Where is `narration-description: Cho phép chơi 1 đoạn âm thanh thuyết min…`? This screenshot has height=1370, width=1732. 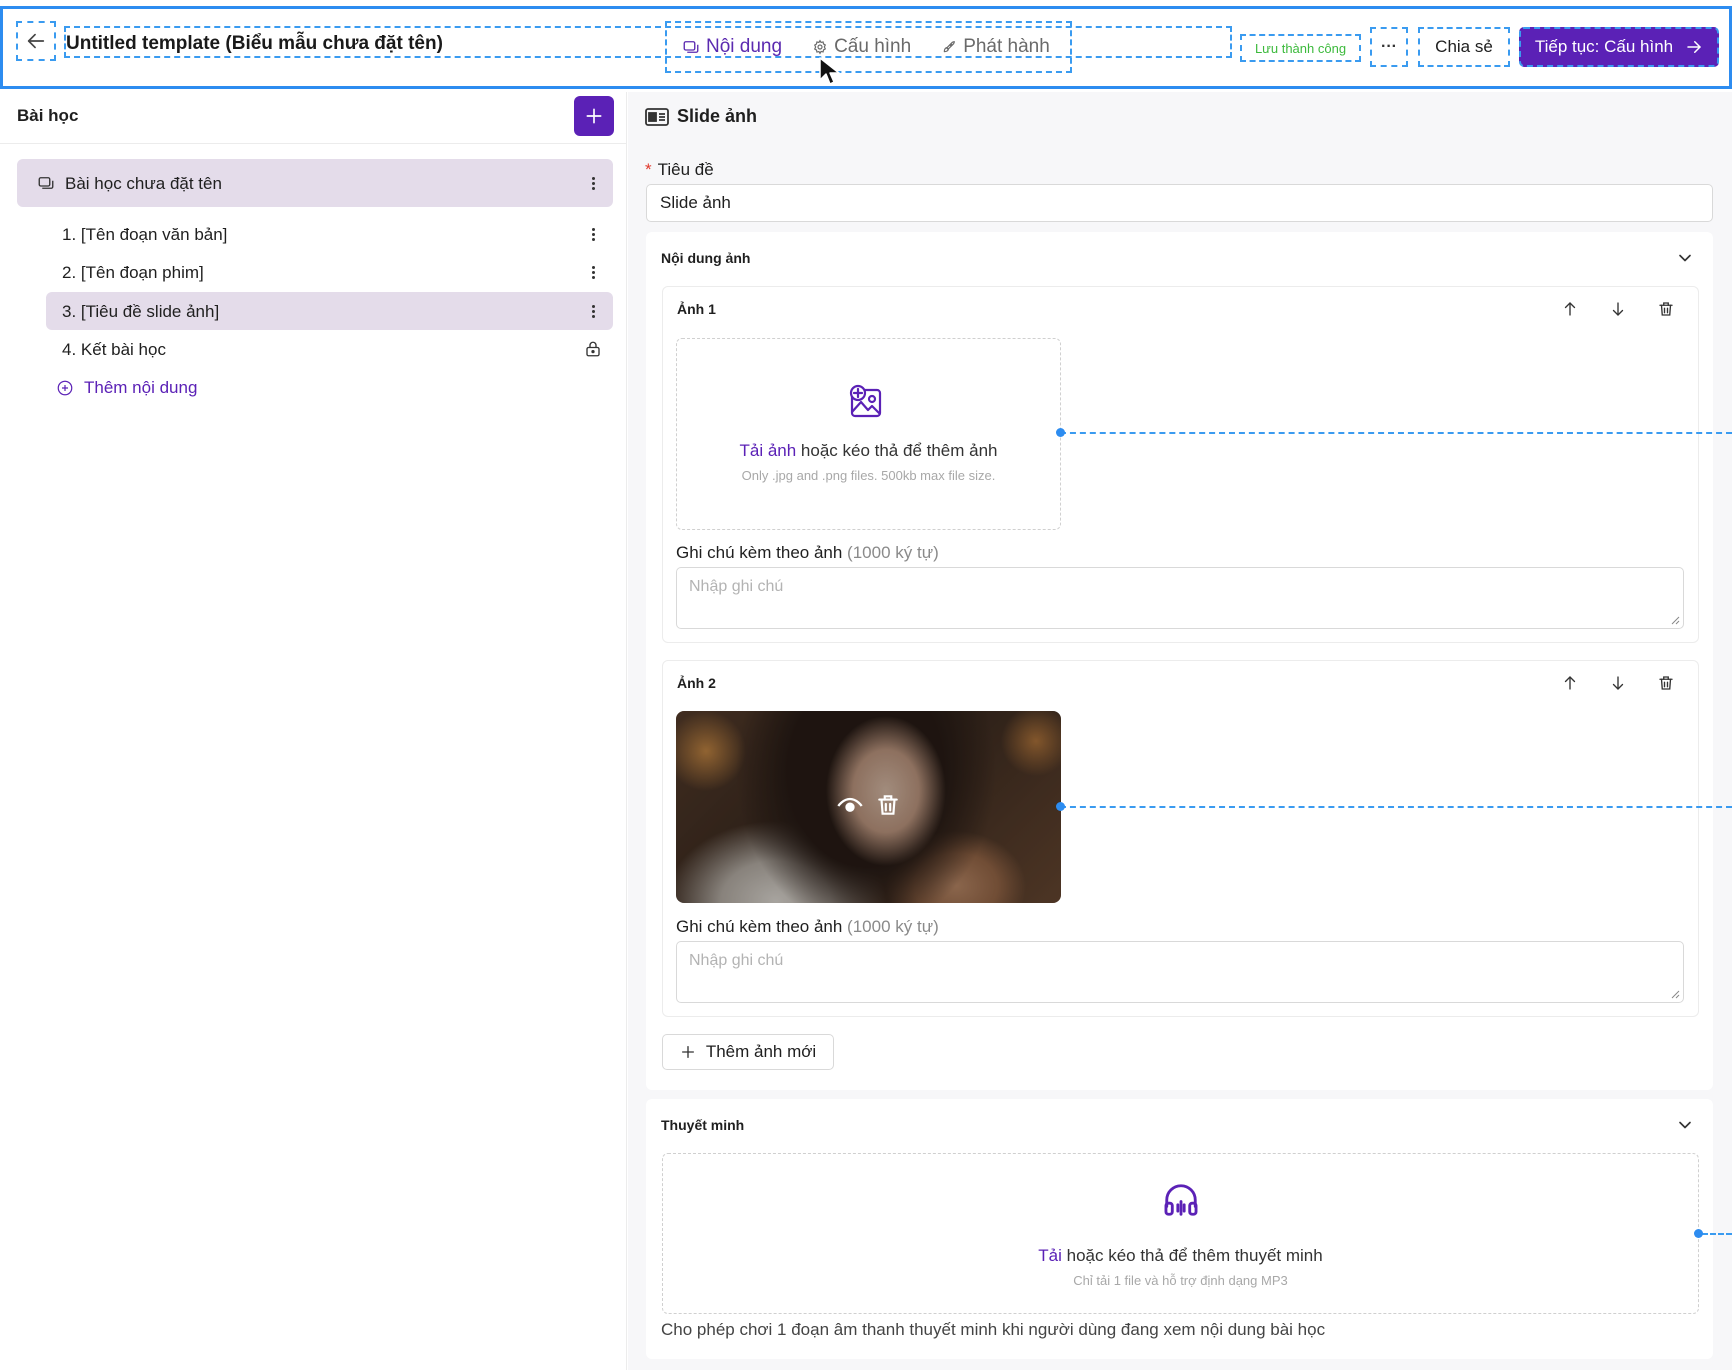 narration-description: Cho phép chơi 1 đoạn âm thanh thuyết min… is located at coordinates (993, 1329).